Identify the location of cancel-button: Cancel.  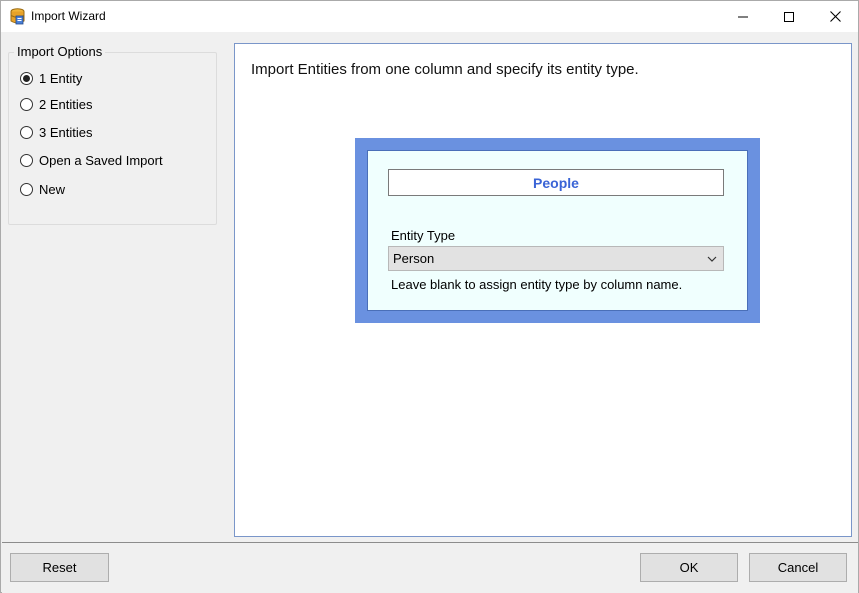
(798, 567).